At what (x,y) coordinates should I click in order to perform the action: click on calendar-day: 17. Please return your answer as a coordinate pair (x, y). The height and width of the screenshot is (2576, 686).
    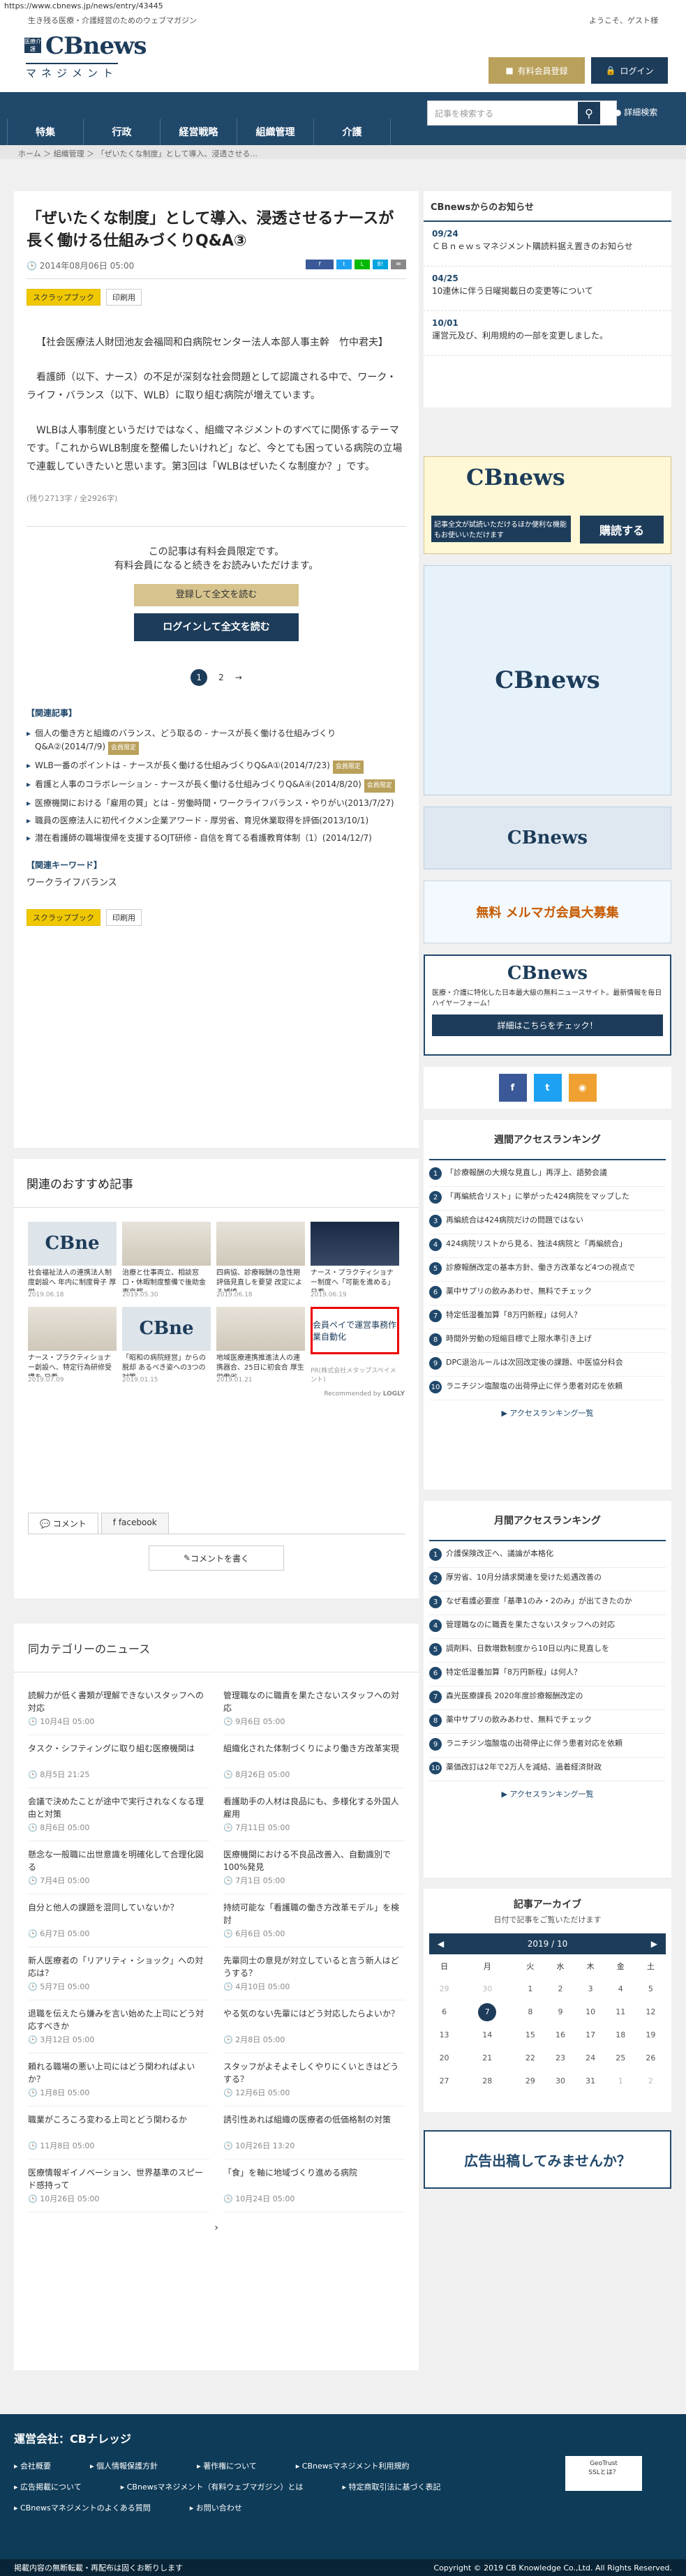
    Looking at the image, I should click on (591, 2034).